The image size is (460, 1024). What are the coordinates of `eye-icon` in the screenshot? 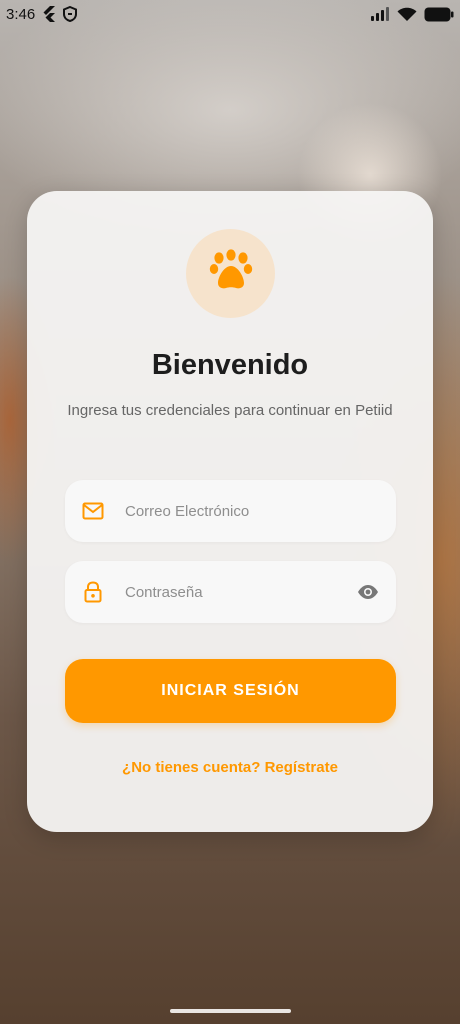 It's located at (368, 592).